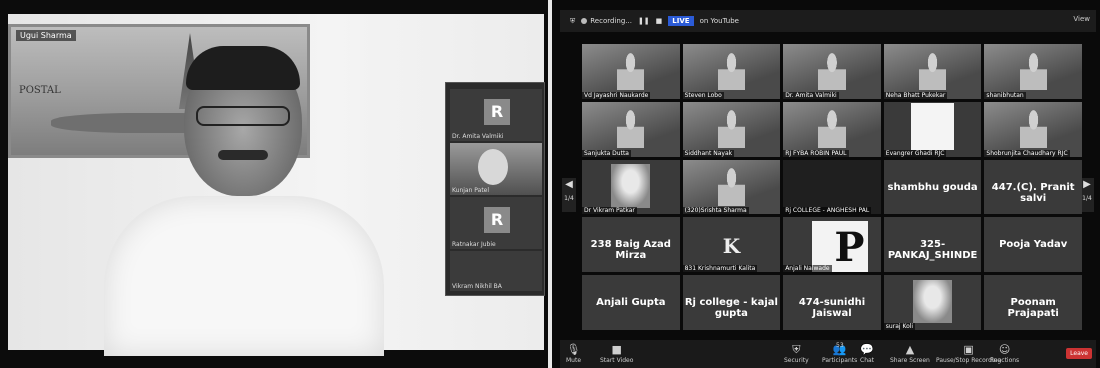 This screenshot has height=368, width=1100. What do you see at coordinates (644, 21) in the screenshot?
I see `pause-icon: ❚❚` at bounding box center [644, 21].